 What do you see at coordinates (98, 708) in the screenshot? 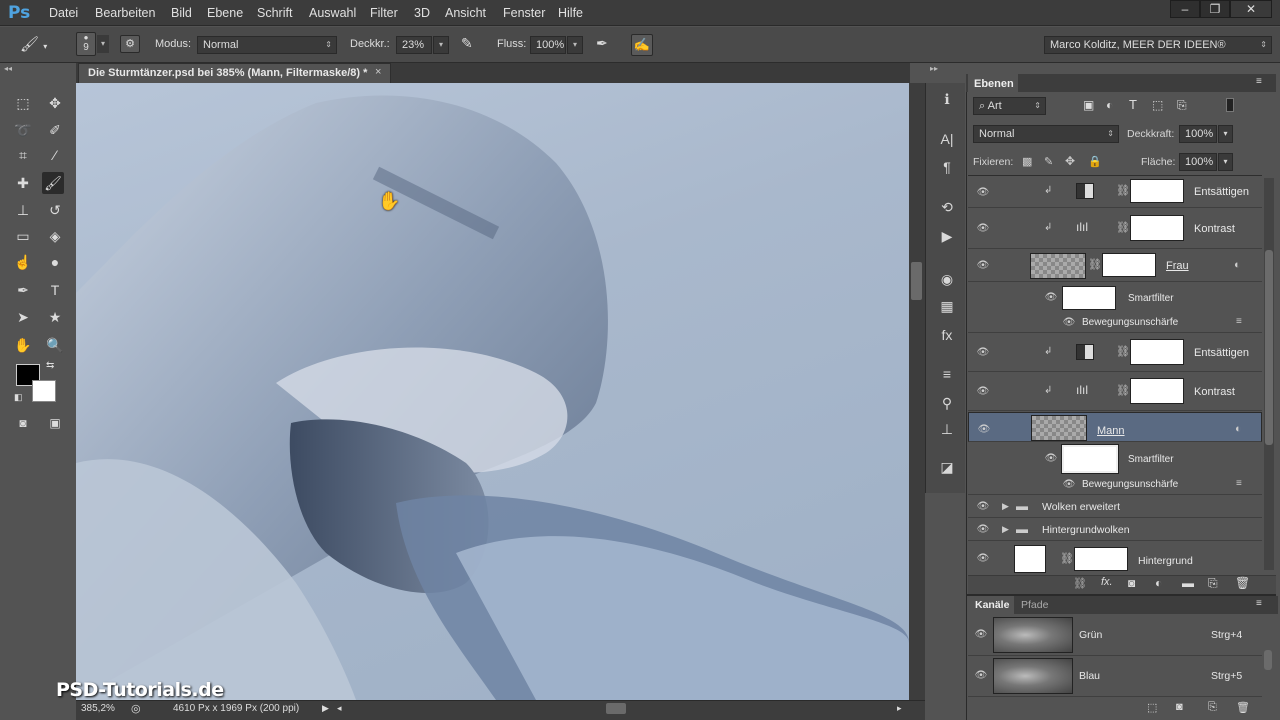
I see `zoom-level: 385,2%` at bounding box center [98, 708].